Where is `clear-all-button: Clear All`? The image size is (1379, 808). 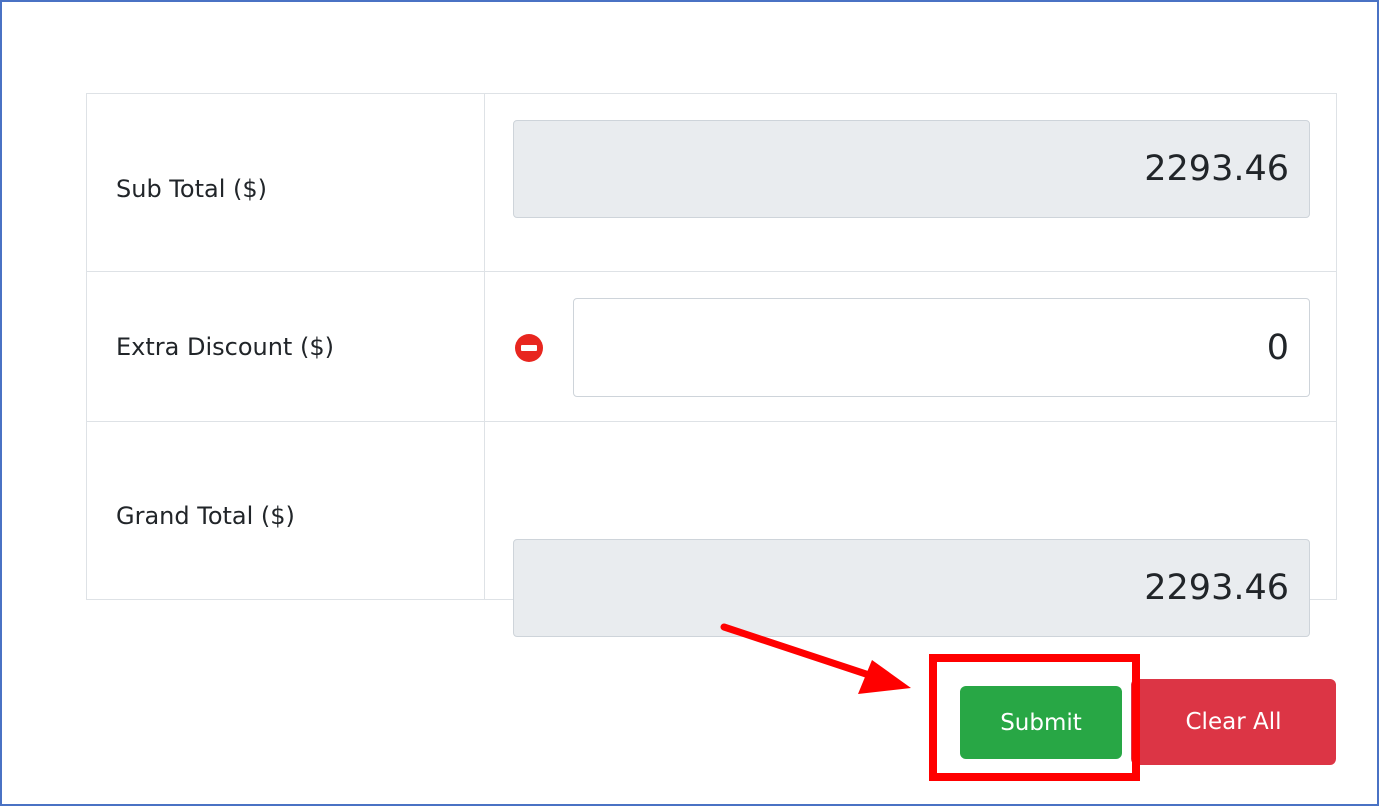 clear-all-button: Clear All is located at coordinates (1233, 722).